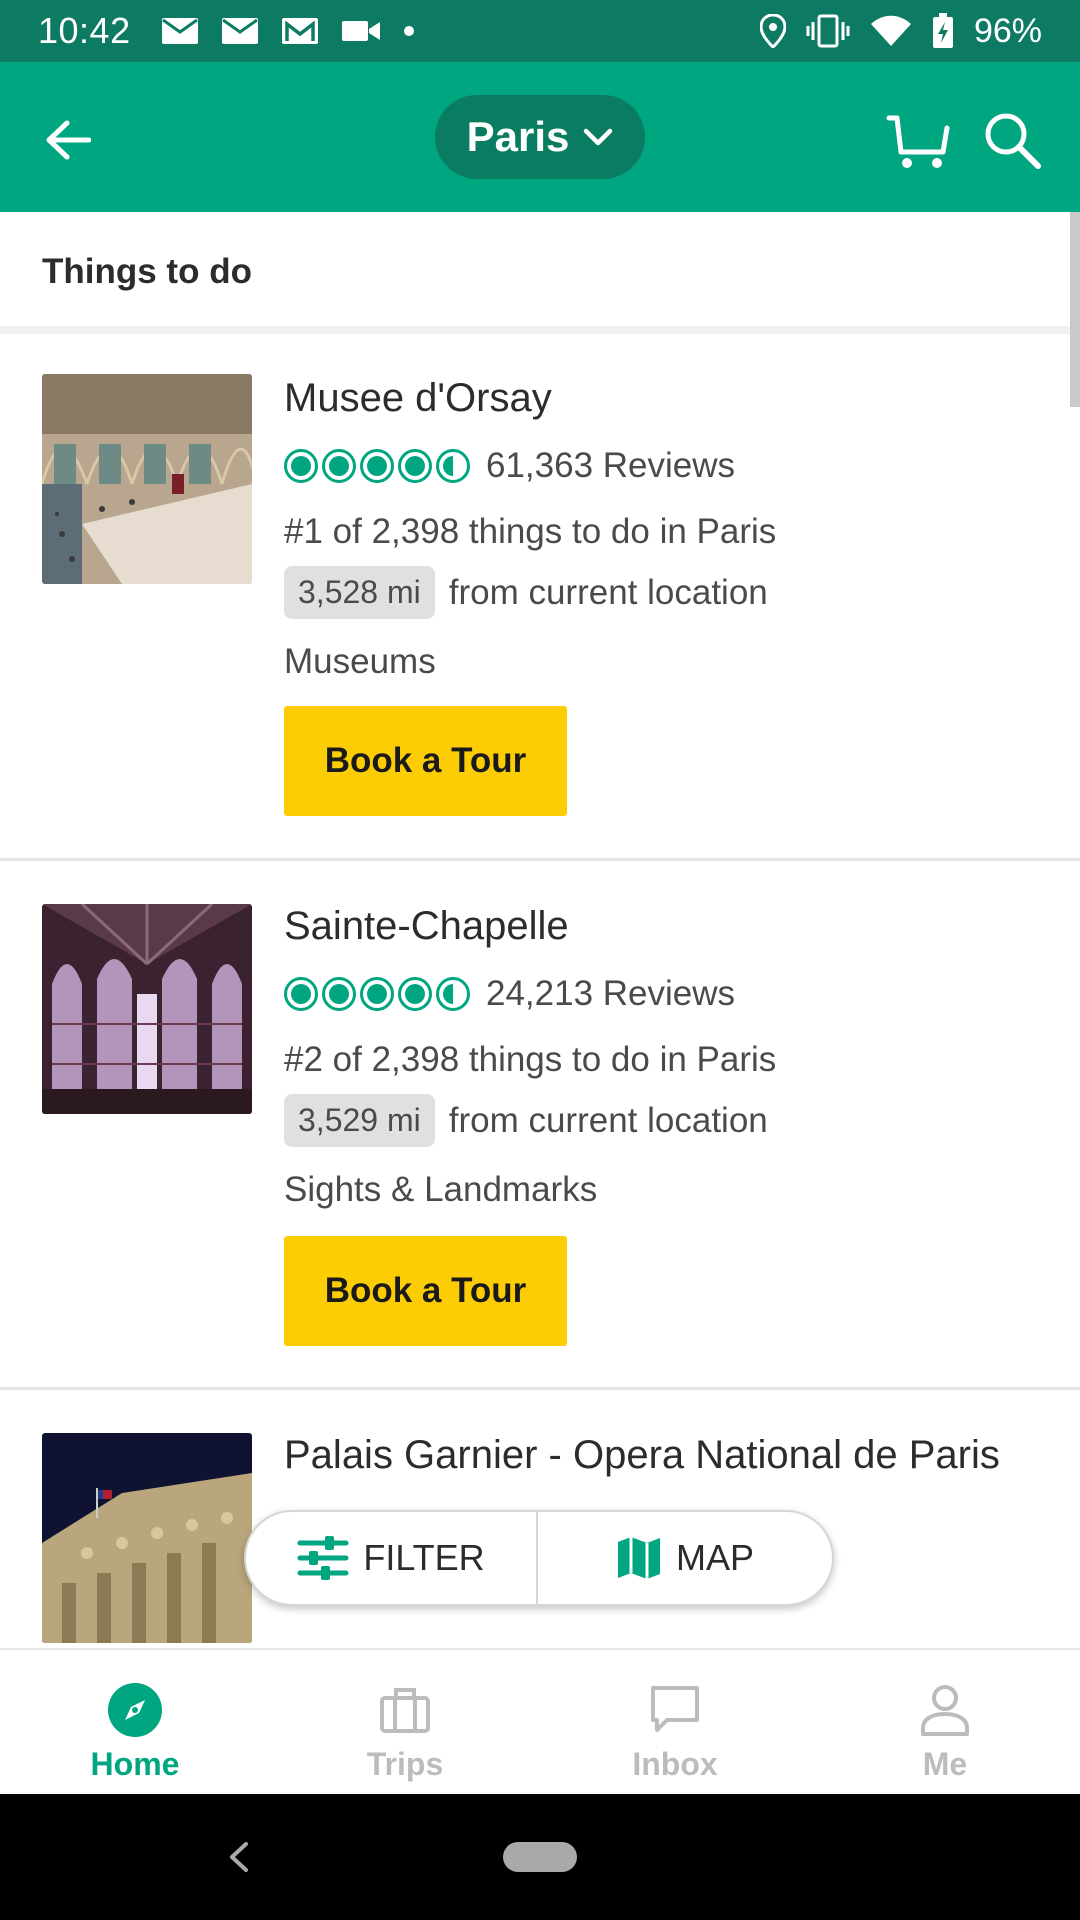 This screenshot has width=1080, height=1920. Describe the element at coordinates (610, 466) in the screenshot. I see `reviews-count: 61,363 Reviews` at that location.